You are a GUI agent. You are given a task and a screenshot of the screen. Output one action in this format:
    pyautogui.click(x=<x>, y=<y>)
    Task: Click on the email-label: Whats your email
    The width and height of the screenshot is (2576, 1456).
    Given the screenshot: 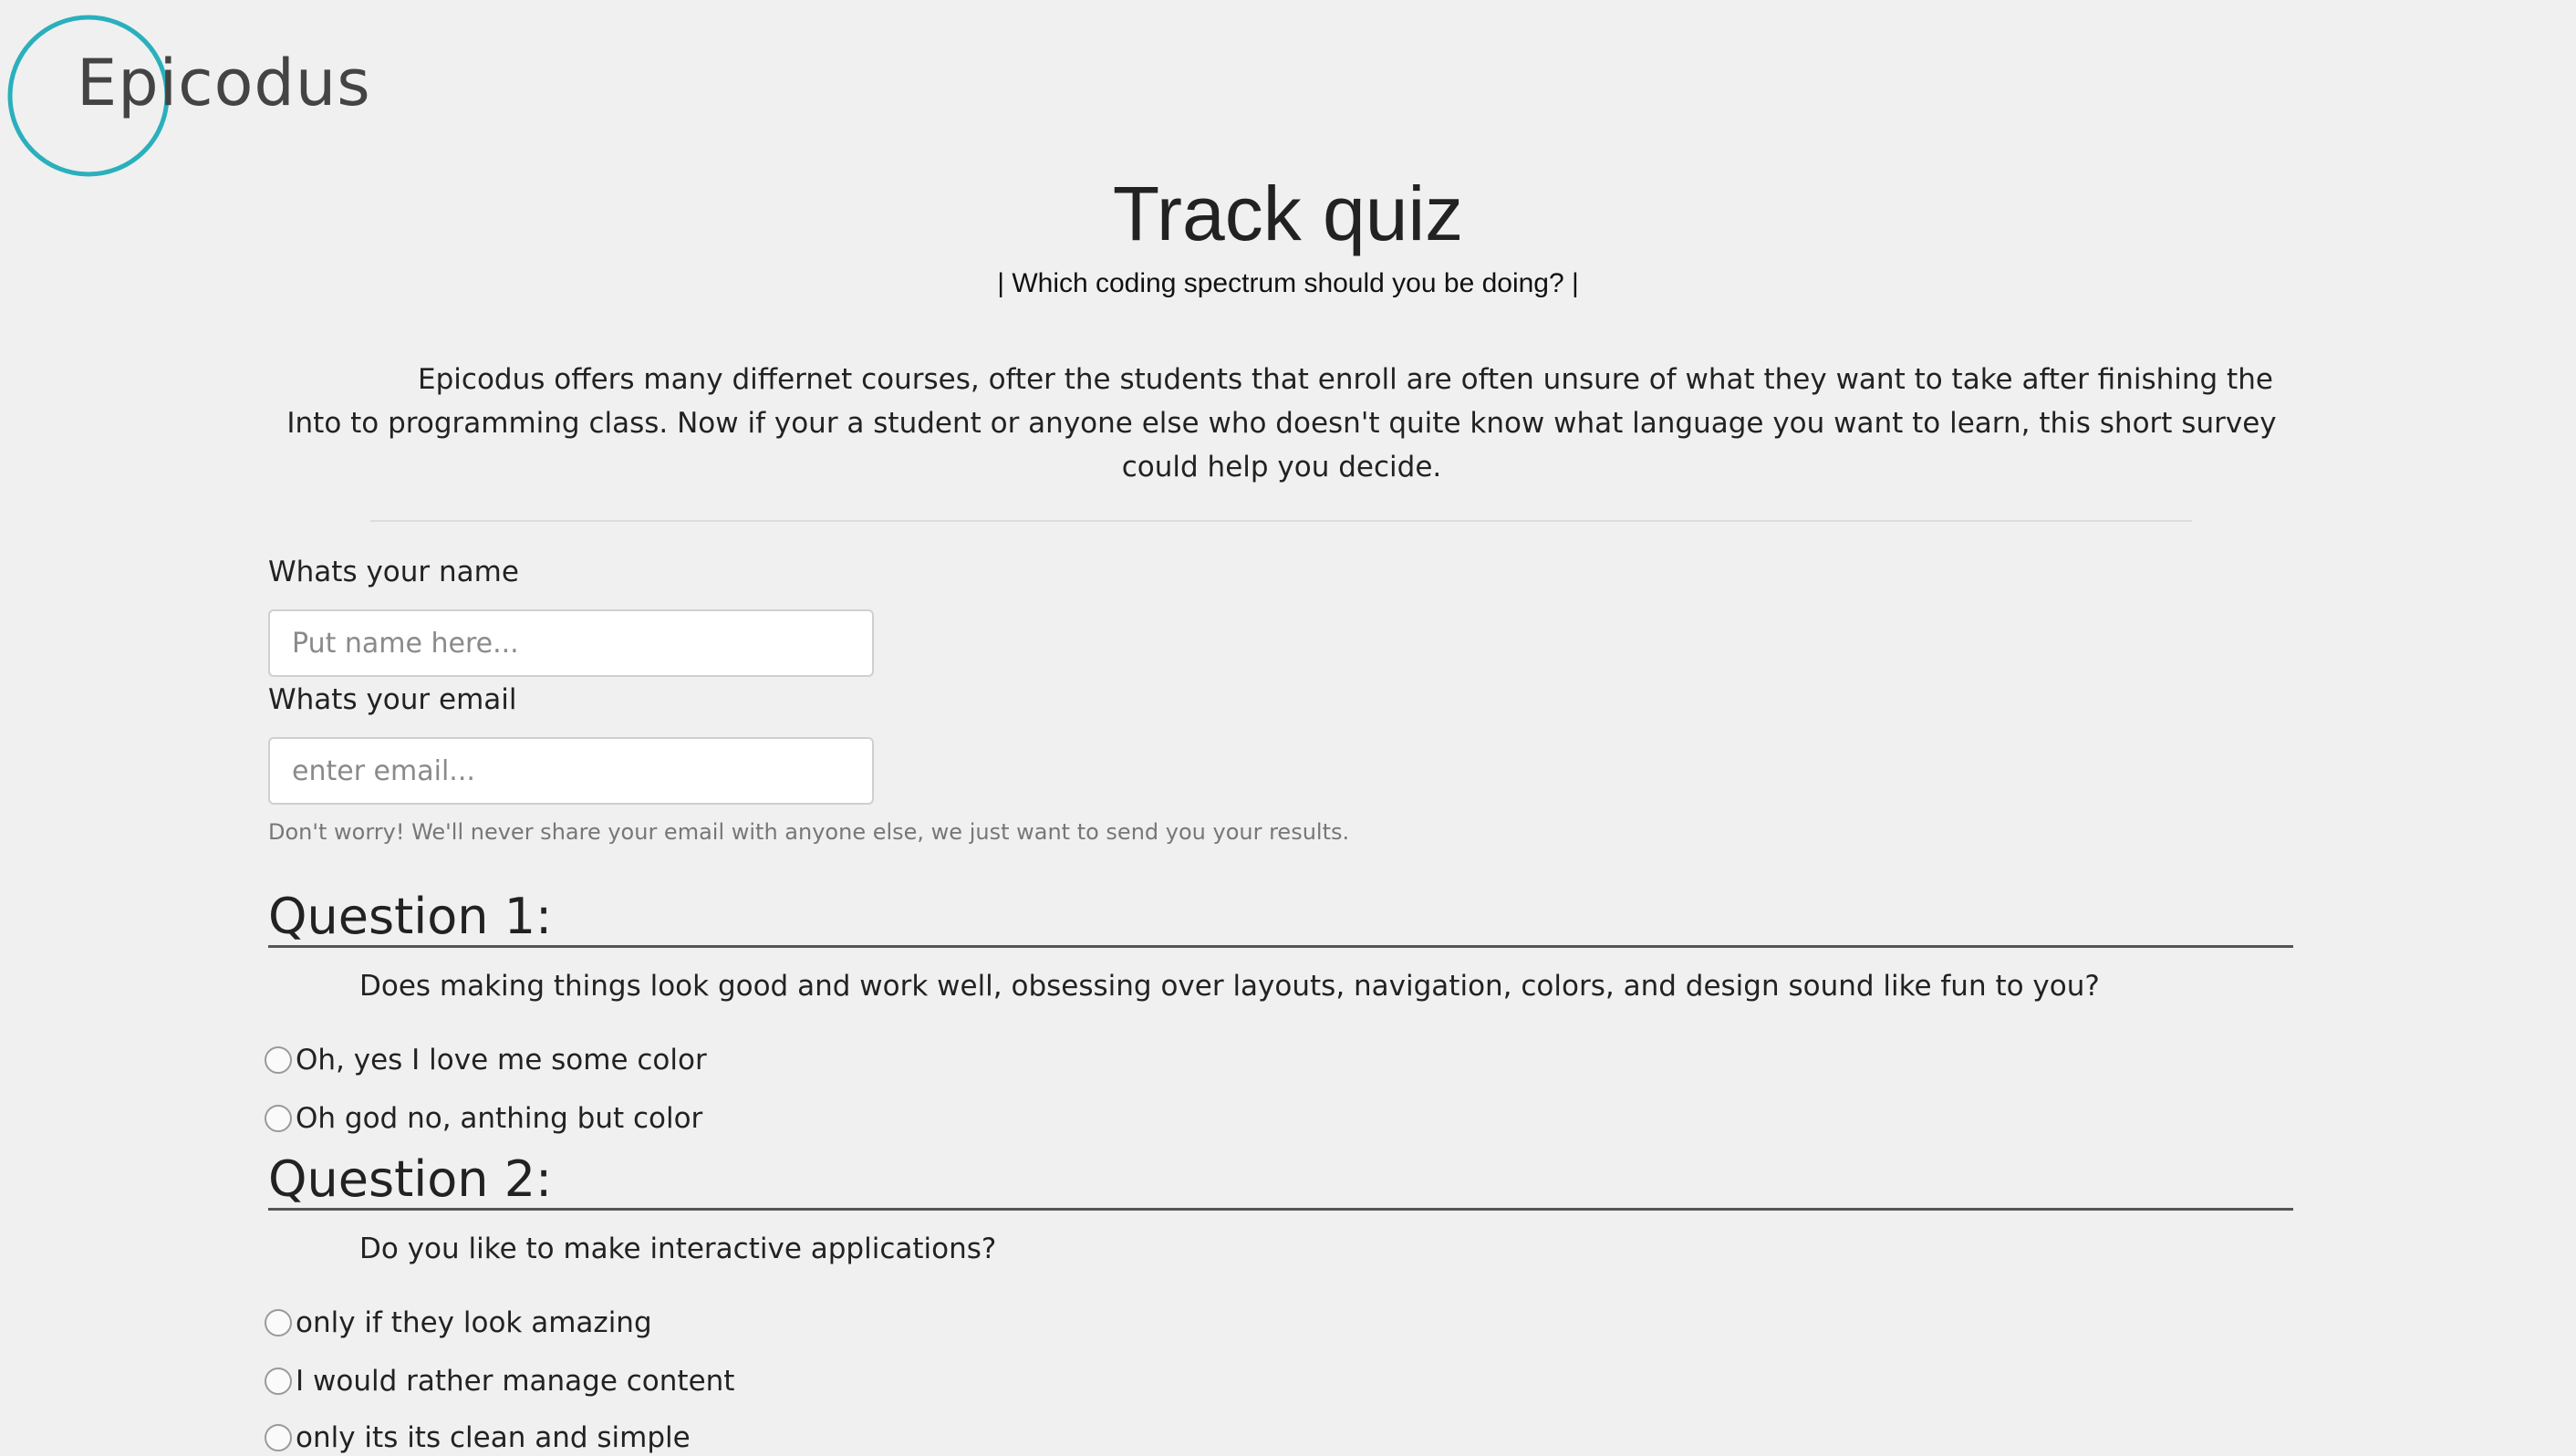 What is the action you would take?
    pyautogui.click(x=392, y=699)
    